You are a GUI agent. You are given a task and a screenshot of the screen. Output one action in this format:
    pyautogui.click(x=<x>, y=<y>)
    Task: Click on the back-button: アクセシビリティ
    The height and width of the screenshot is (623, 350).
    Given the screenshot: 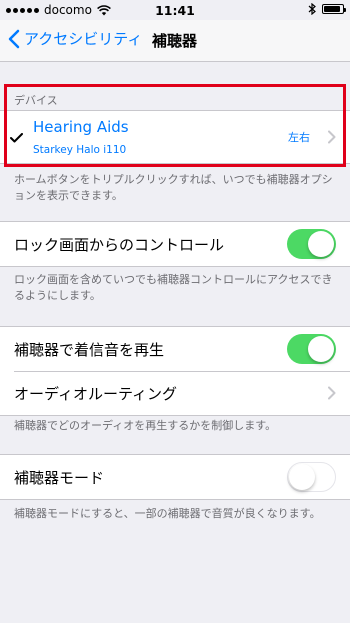 What is the action you would take?
    pyautogui.click(x=75, y=38)
    